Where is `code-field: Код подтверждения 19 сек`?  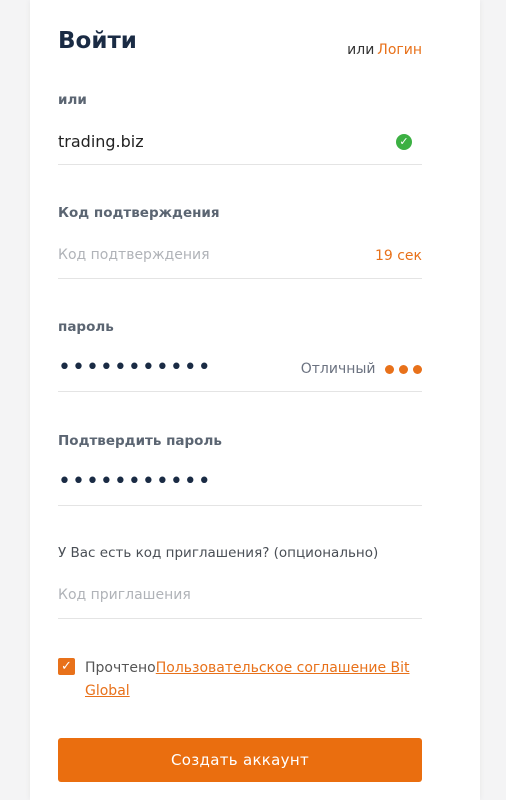
code-field: Код подтверждения 19 сек is located at coordinates (240, 256).